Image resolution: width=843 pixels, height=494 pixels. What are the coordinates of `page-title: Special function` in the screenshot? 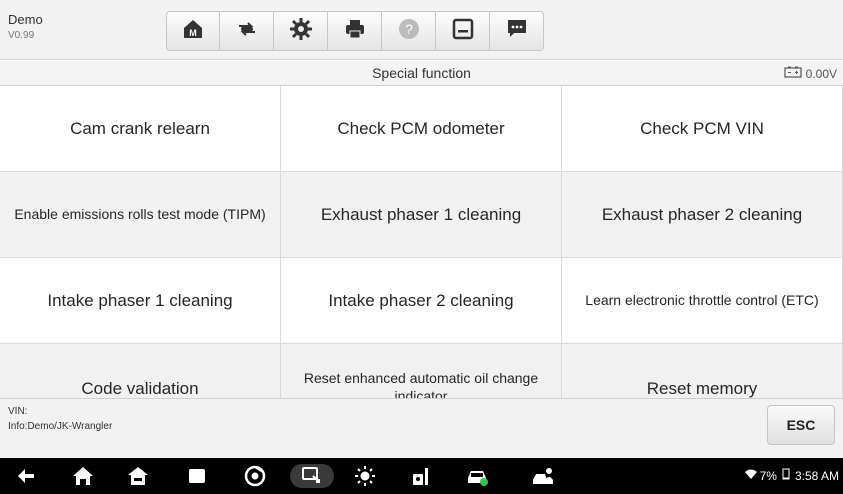 It's located at (421, 73).